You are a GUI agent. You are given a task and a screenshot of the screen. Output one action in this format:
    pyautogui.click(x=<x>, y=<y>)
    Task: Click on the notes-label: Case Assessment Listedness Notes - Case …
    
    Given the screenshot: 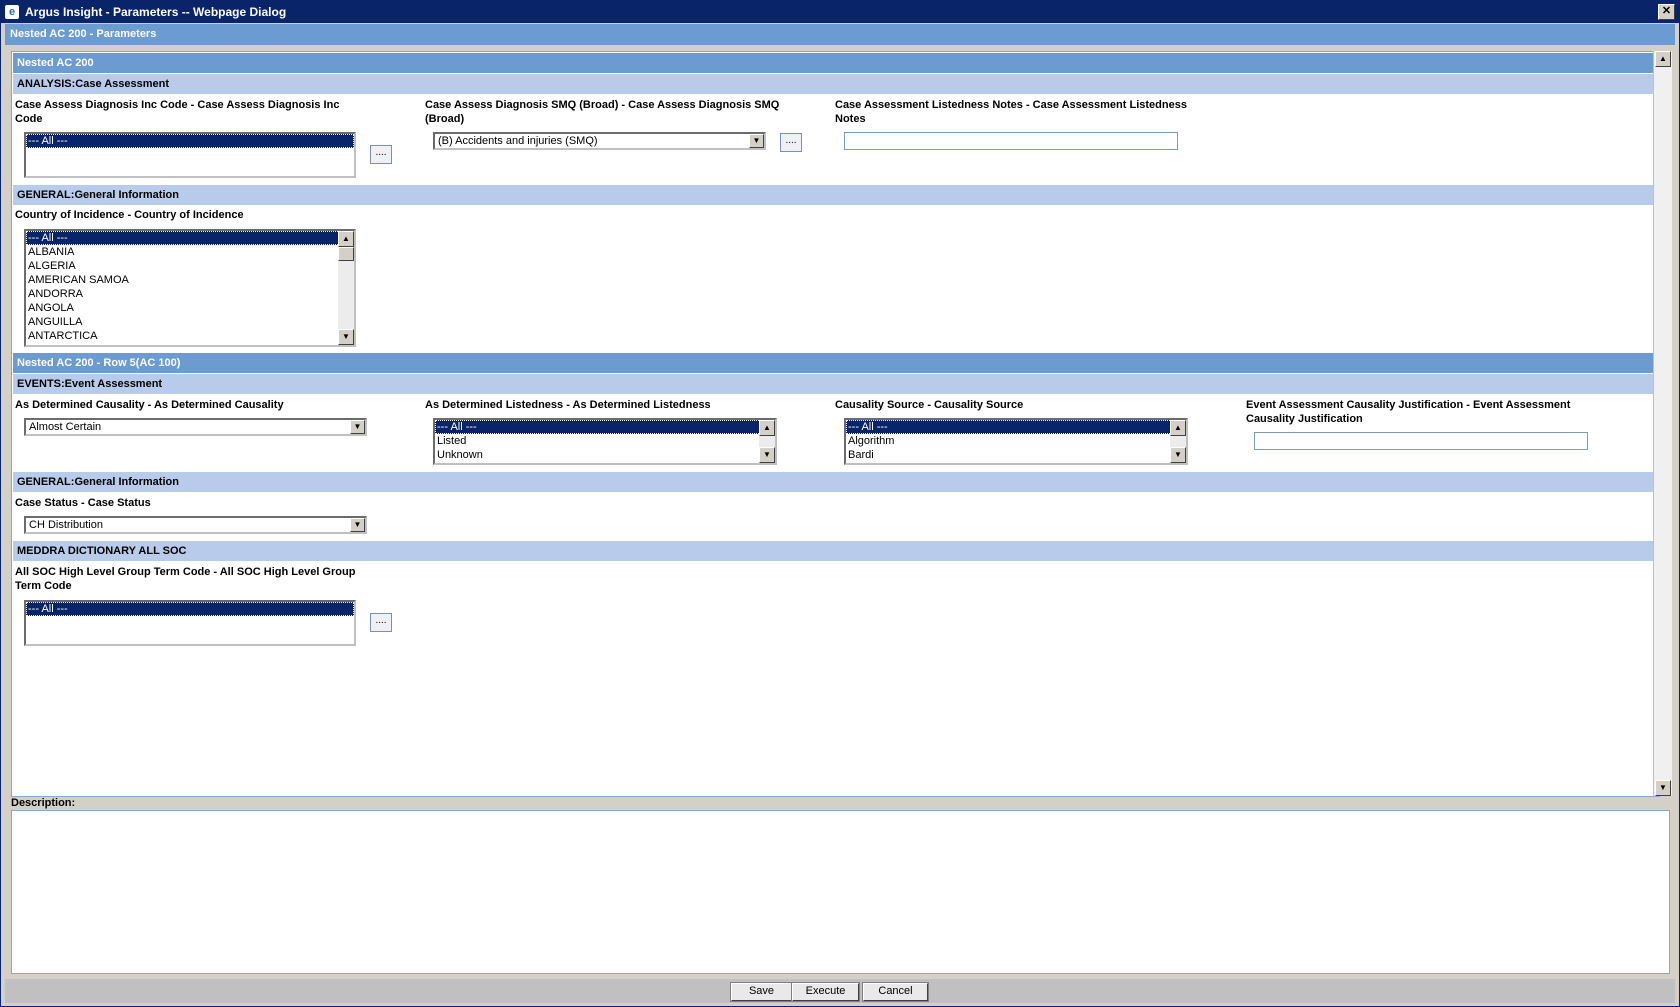 What is the action you would take?
    pyautogui.click(x=1011, y=112)
    